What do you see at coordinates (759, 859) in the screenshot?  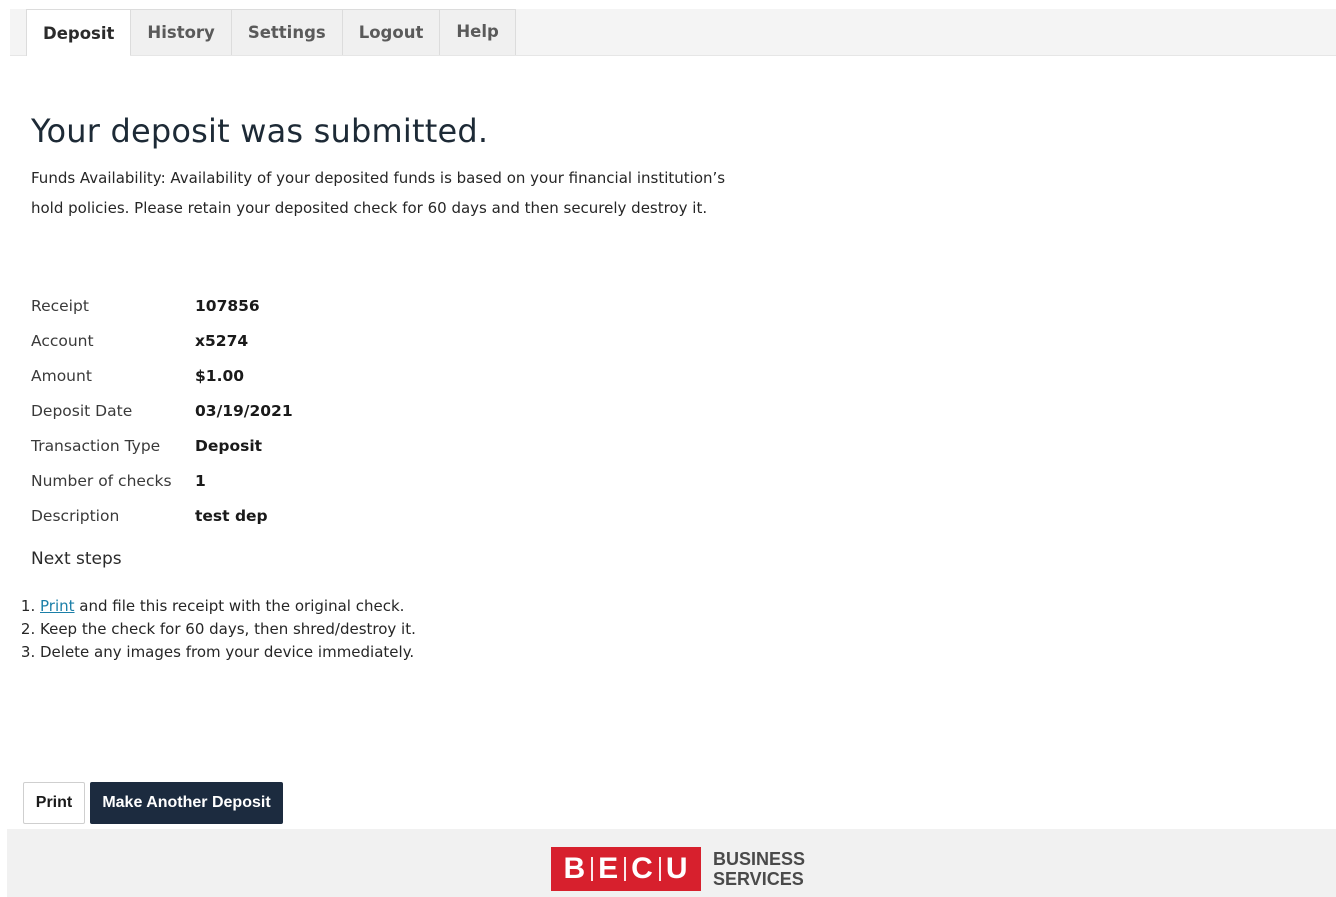 I see `logo-line: BUSINESS` at bounding box center [759, 859].